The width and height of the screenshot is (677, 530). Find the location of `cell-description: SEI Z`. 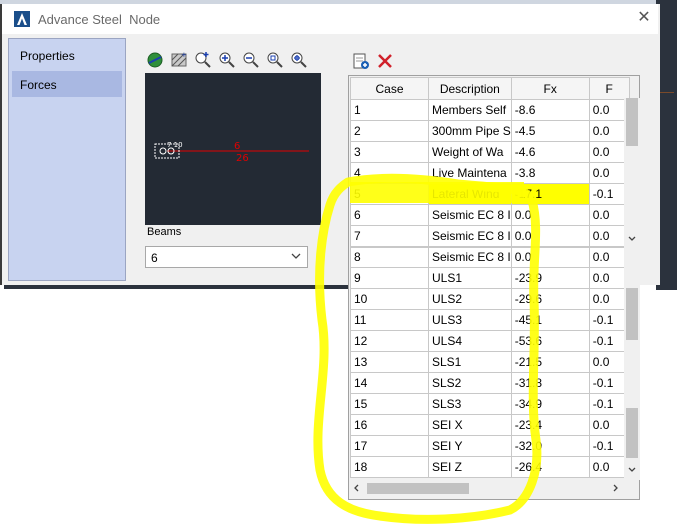

cell-description: SEI Z is located at coordinates (470, 467).